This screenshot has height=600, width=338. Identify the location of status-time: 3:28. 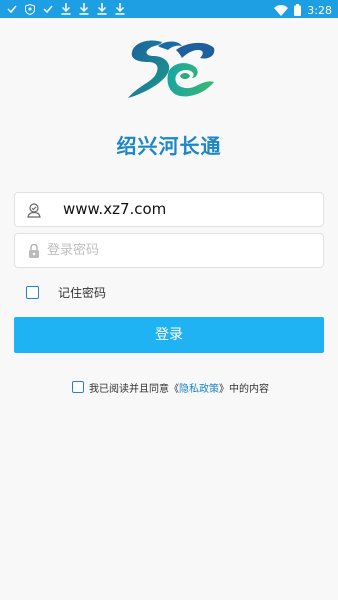
(319, 10).